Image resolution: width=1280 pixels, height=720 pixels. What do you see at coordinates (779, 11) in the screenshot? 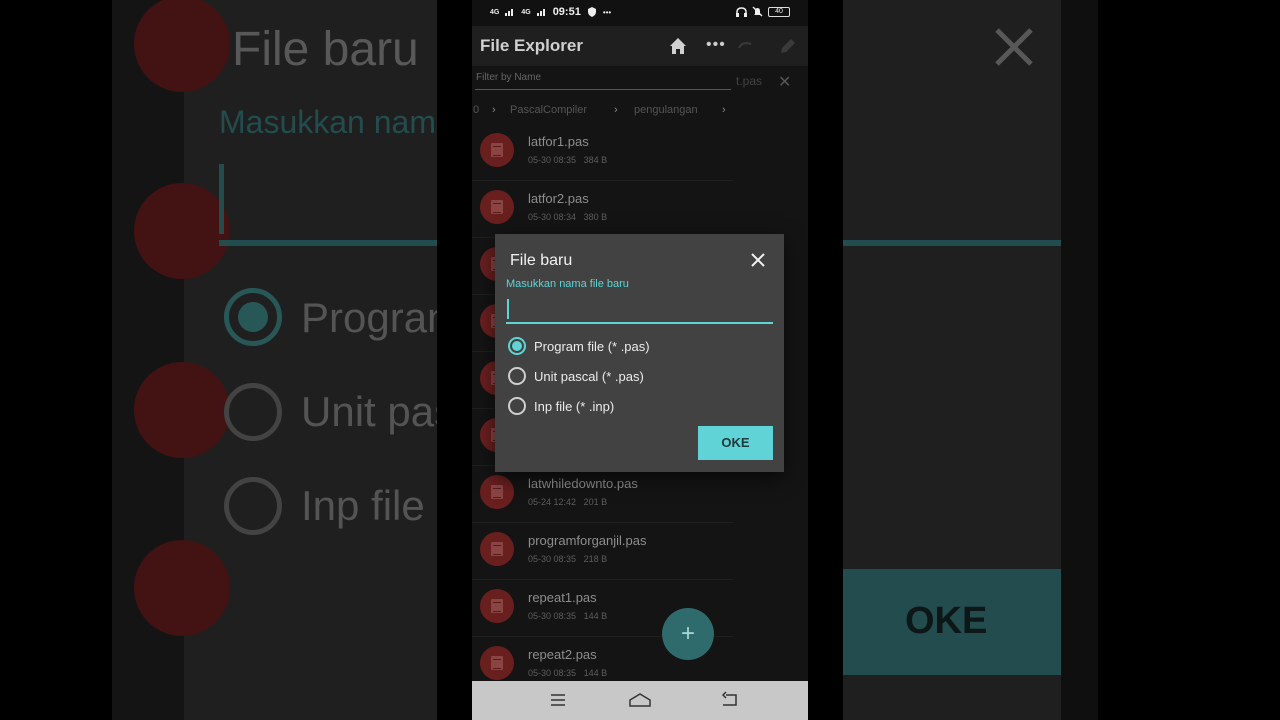
I see `battery-icon: 40` at bounding box center [779, 11].